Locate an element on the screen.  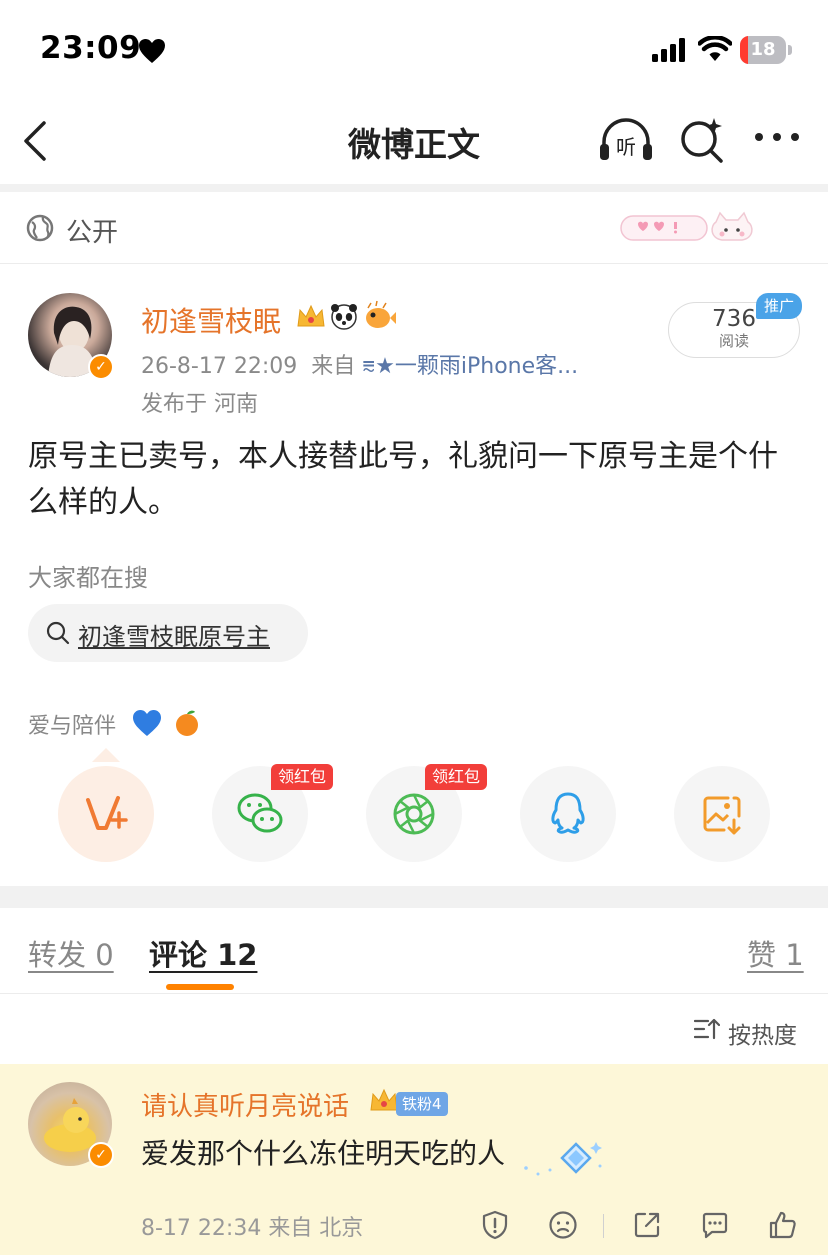
nav-bar: 微博正文 听 is located at coordinates (414, 140).